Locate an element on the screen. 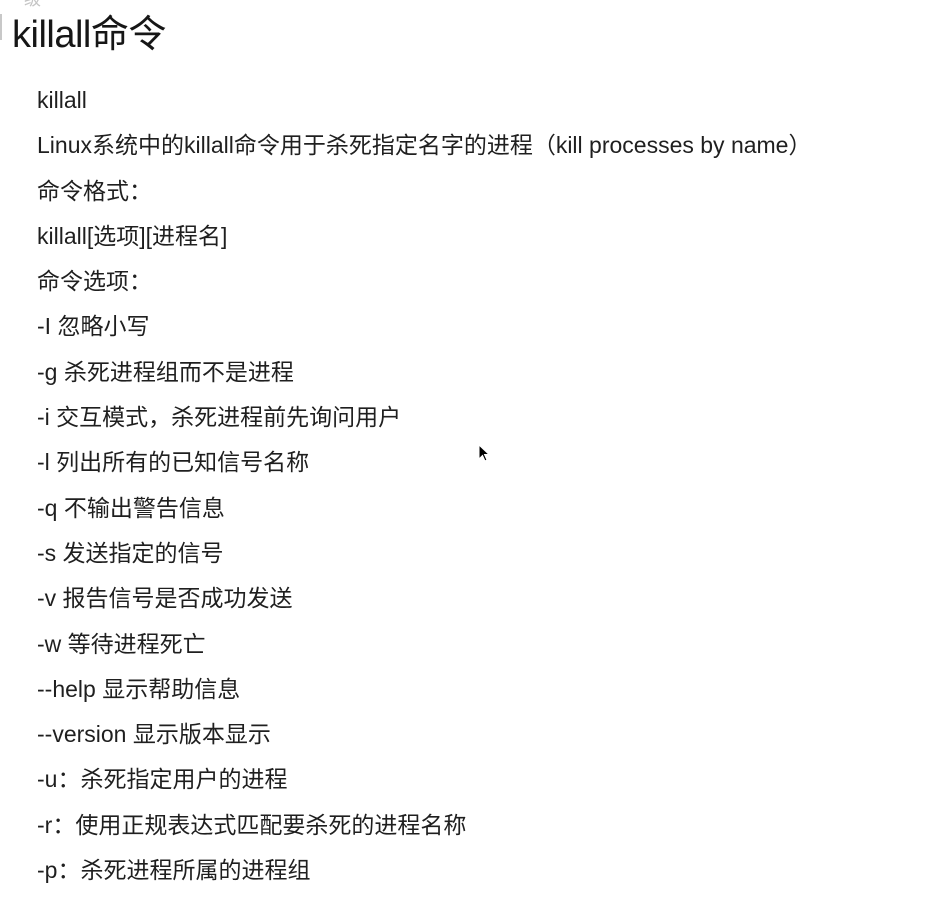 This screenshot has width=949, height=899. option-item: -i 交互模式，杀死进程前先询问用户 is located at coordinates (219, 417).